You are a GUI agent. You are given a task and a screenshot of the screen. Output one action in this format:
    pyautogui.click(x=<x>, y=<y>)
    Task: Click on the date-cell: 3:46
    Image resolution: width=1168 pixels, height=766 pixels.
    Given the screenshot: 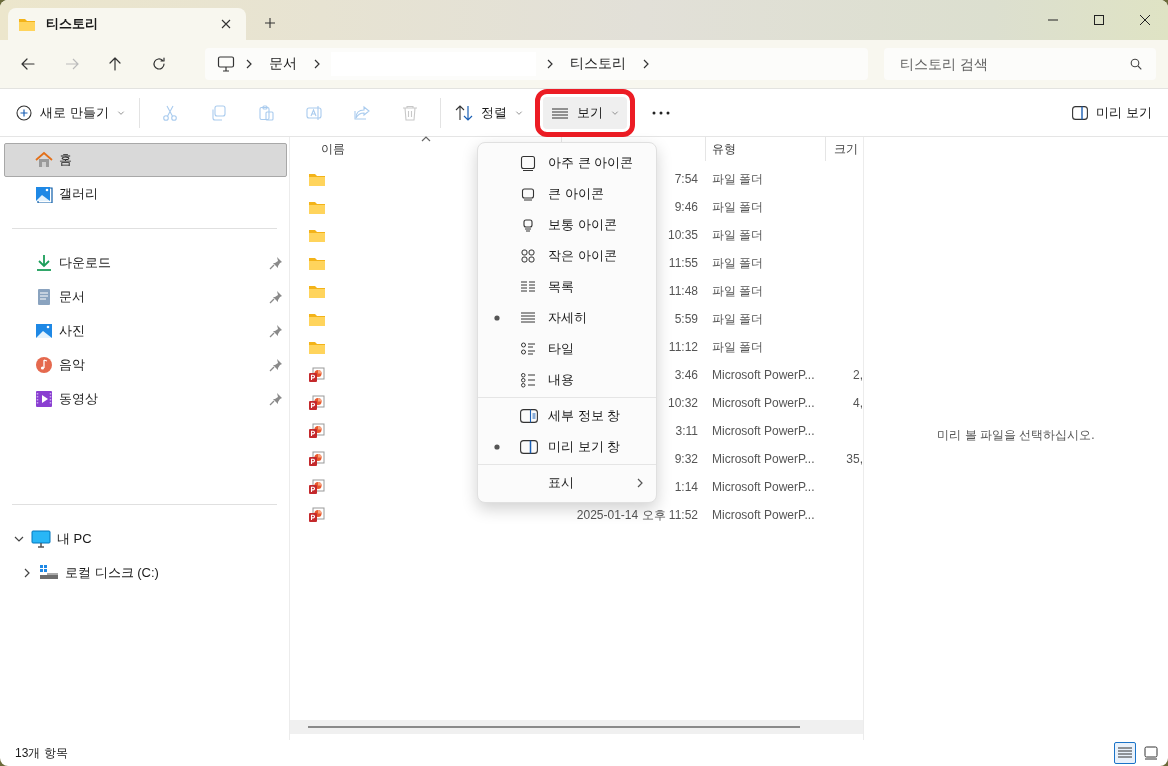 What is the action you would take?
    pyautogui.click(x=686, y=375)
    